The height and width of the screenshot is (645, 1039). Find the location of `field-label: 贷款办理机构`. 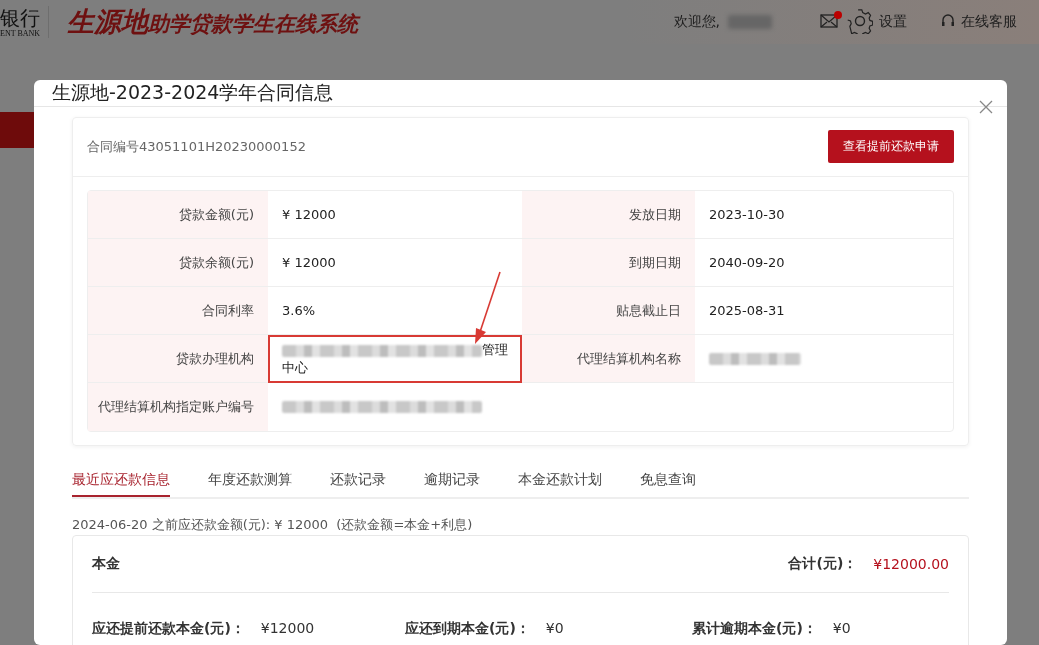

field-label: 贷款办理机构 is located at coordinates (178, 359).